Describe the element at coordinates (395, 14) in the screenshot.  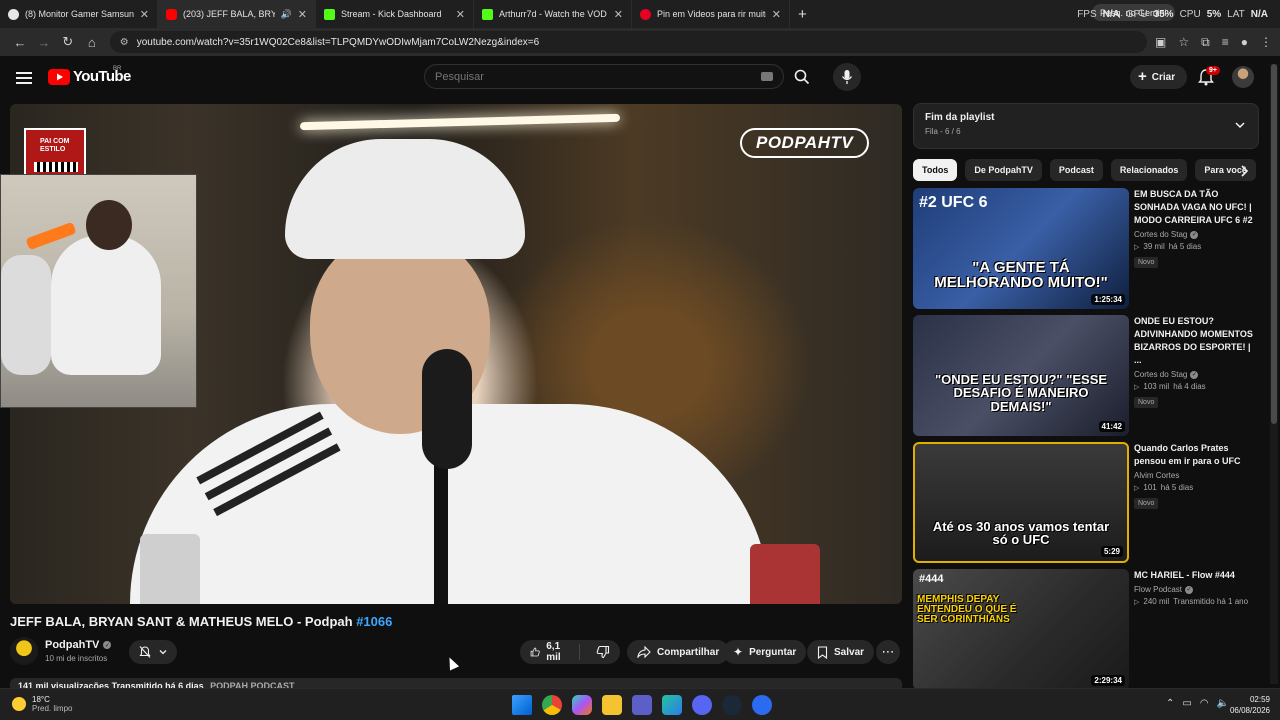
I see `browser-tab: Stream - Kick Dashboard ✕` at that location.